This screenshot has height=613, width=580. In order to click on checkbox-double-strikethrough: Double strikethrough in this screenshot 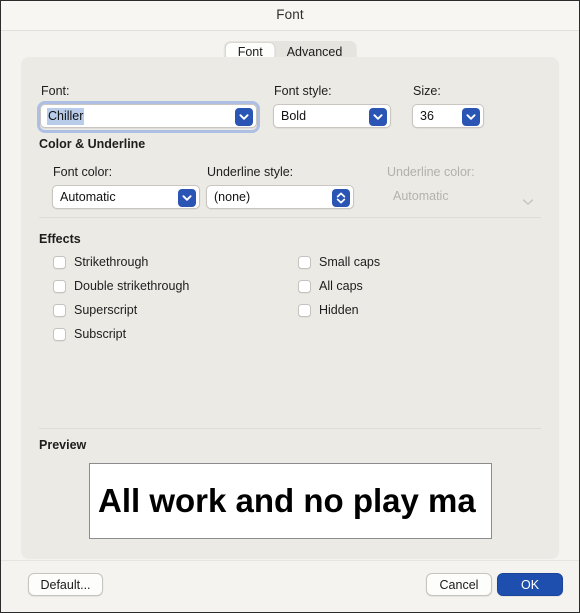, I will do `click(121, 286)`.